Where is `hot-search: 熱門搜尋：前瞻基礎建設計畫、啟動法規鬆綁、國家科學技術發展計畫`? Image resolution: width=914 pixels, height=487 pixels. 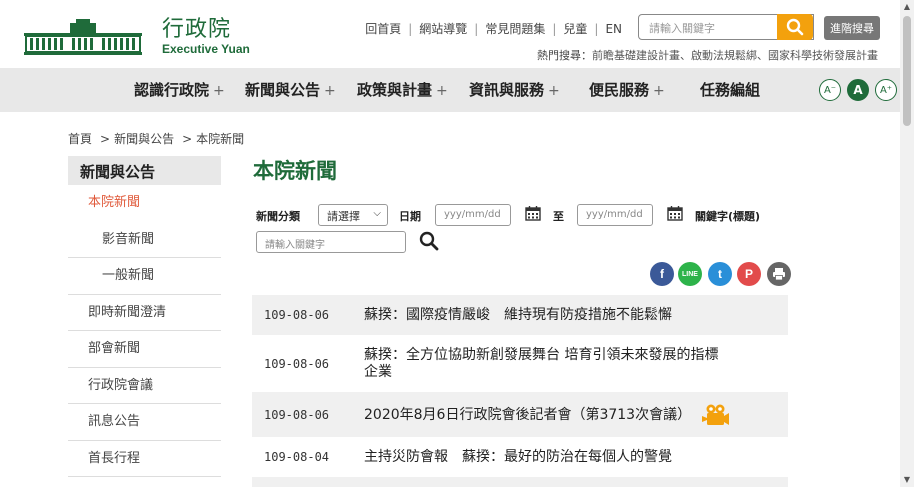 hot-search: 熱門搜尋：前瞻基礎建設計畫、啟動法規鬆綁、國家科學技術發展計畫 is located at coordinates (707, 55).